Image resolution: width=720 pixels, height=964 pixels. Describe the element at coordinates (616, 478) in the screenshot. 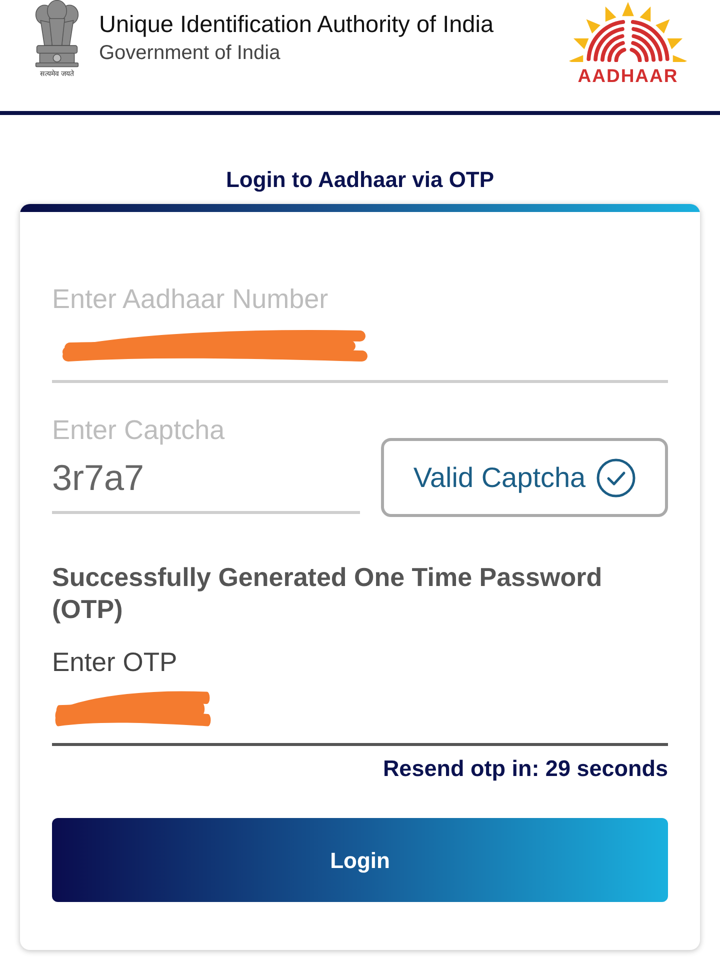

I see `check-circle-icon` at that location.